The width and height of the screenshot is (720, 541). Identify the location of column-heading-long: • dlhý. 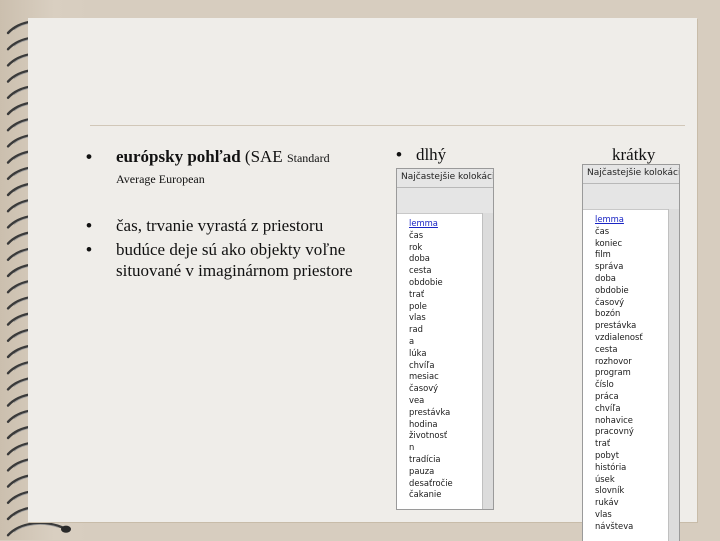
(421, 155).